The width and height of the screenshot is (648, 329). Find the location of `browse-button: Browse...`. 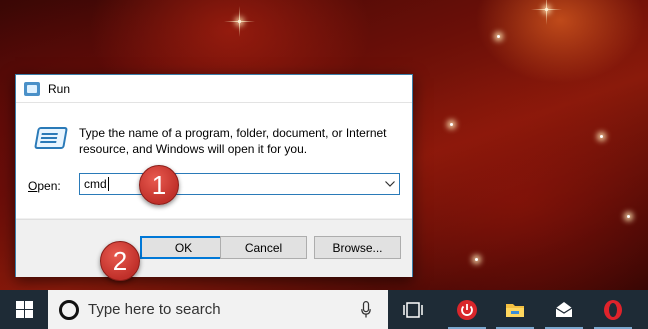

browse-button: Browse... is located at coordinates (357, 247).